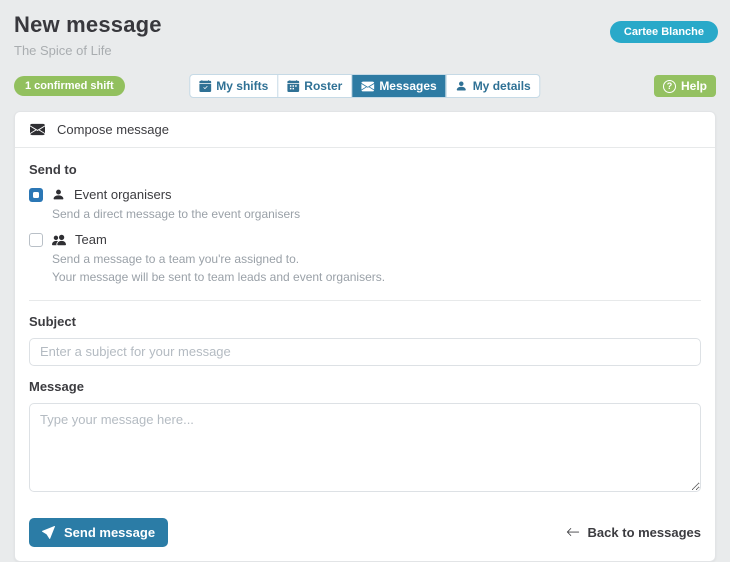 The height and width of the screenshot is (562, 730). Describe the element at coordinates (365, 130) in the screenshot. I see `compose-card-header: Compose message` at that location.